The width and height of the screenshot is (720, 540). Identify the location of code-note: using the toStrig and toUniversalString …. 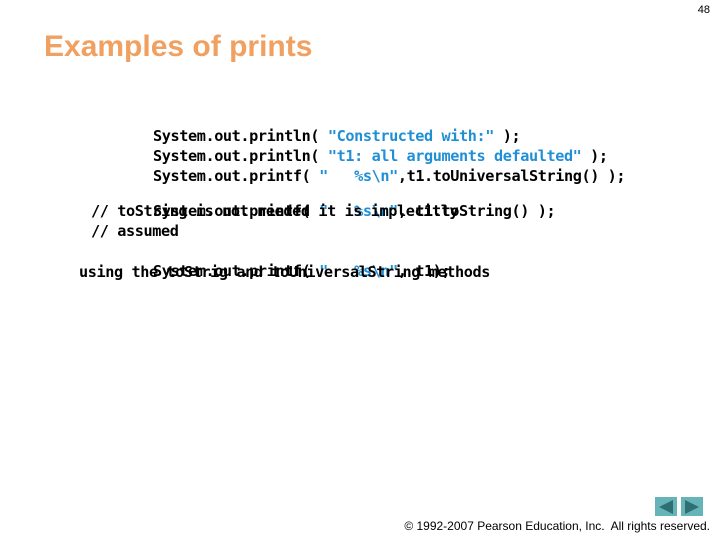
(284, 272).